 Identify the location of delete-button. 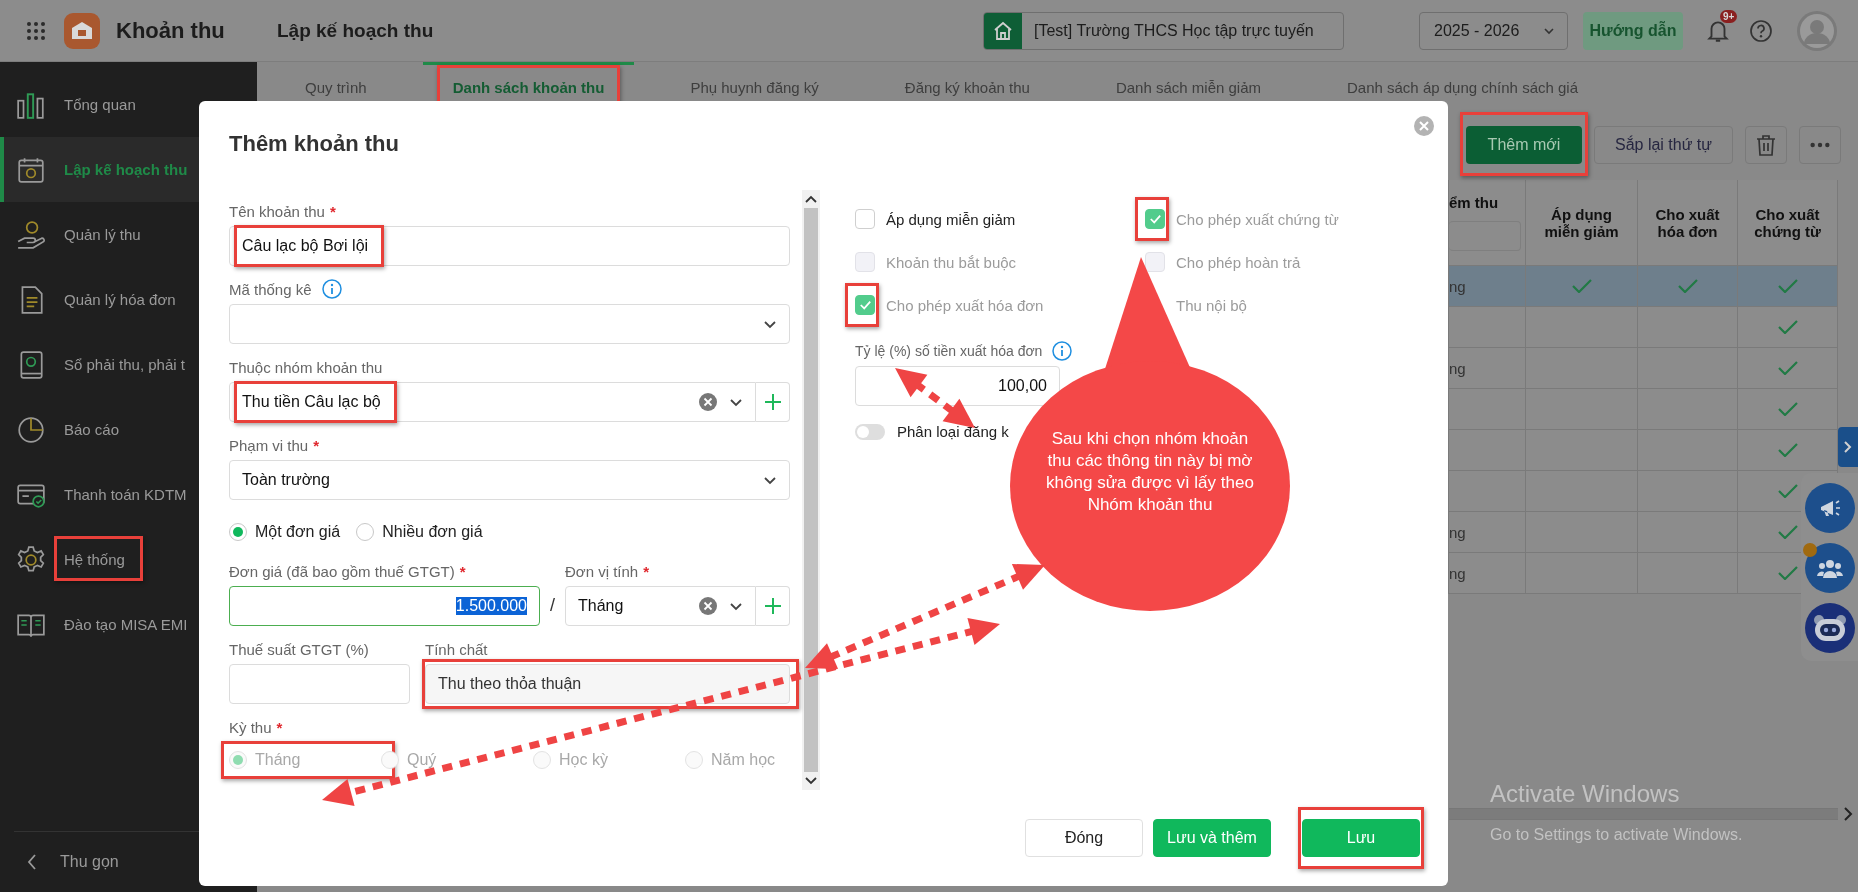
(1766, 145).